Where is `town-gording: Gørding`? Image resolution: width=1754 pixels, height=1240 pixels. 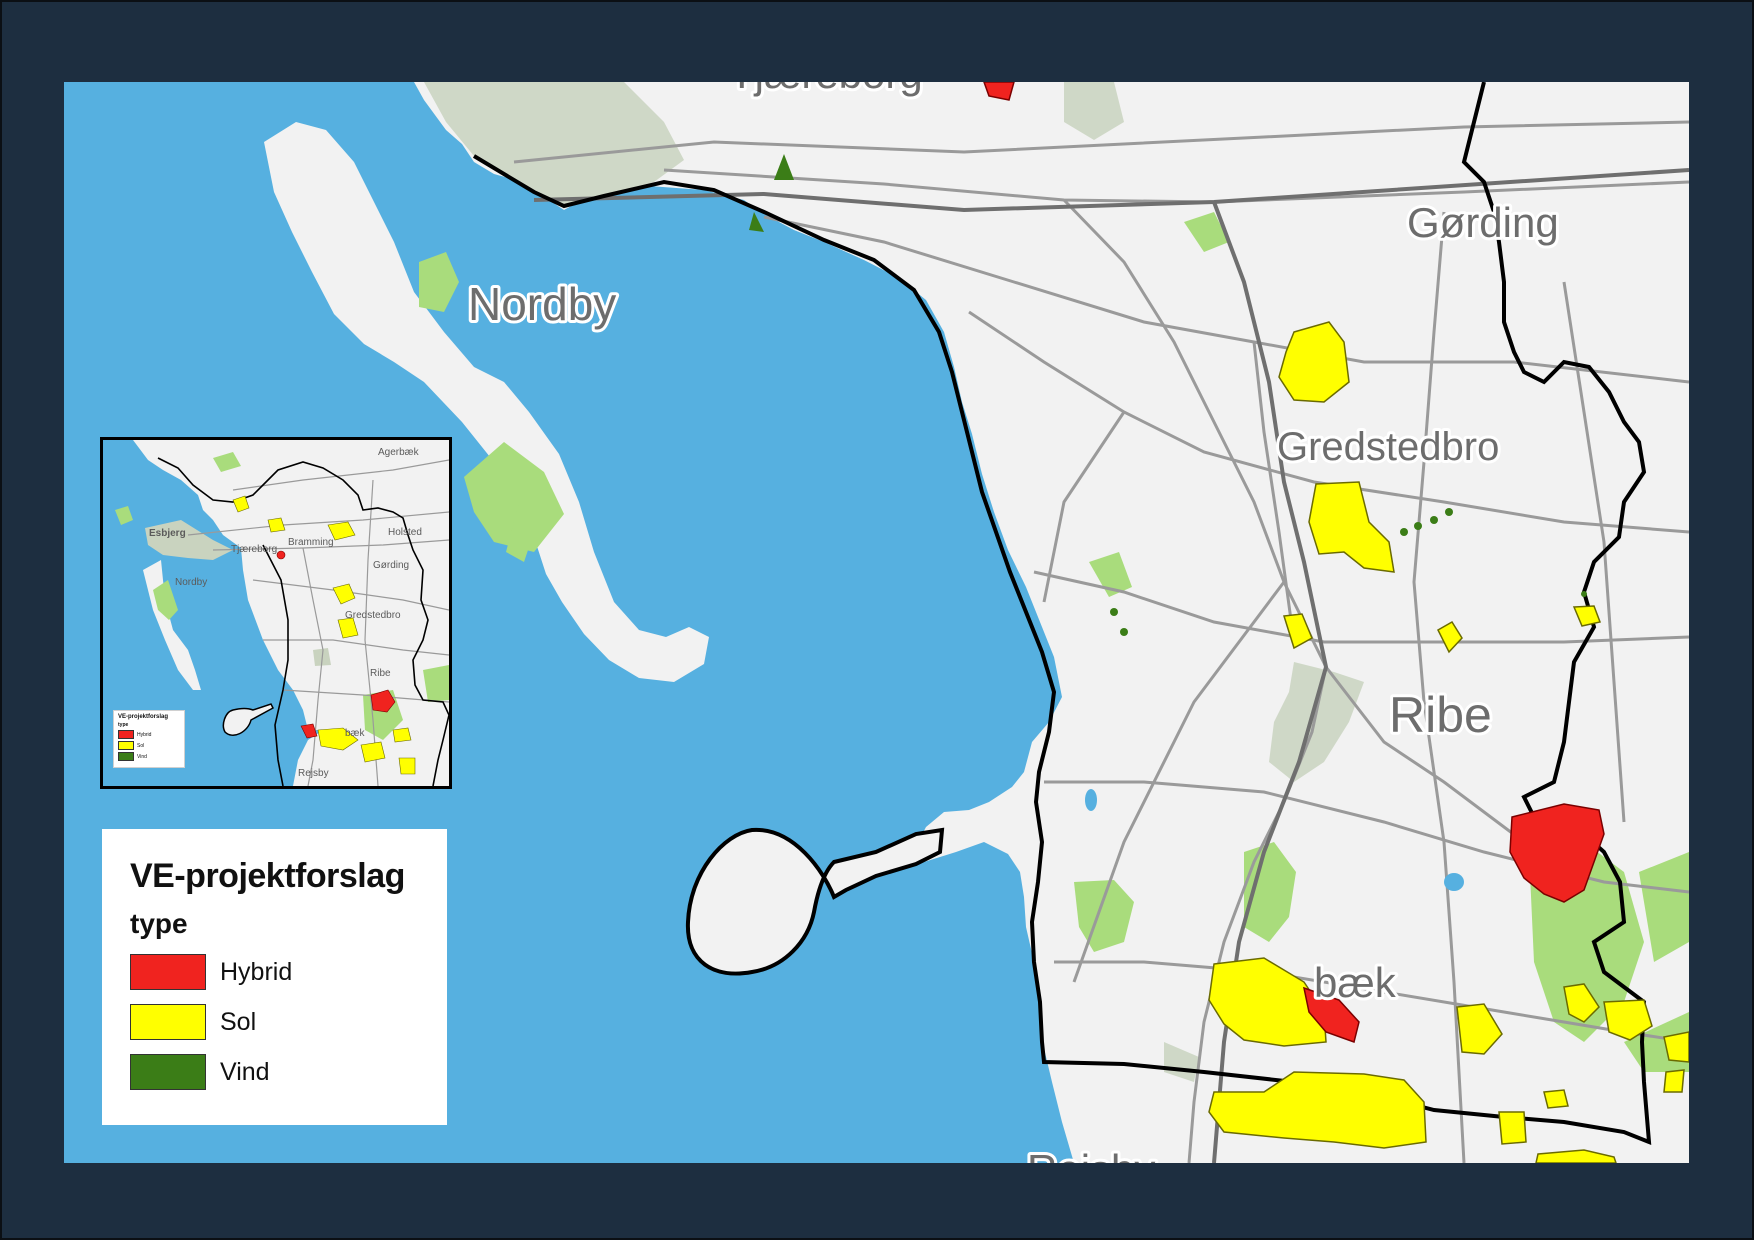 town-gording: Gørding is located at coordinates (1483, 222).